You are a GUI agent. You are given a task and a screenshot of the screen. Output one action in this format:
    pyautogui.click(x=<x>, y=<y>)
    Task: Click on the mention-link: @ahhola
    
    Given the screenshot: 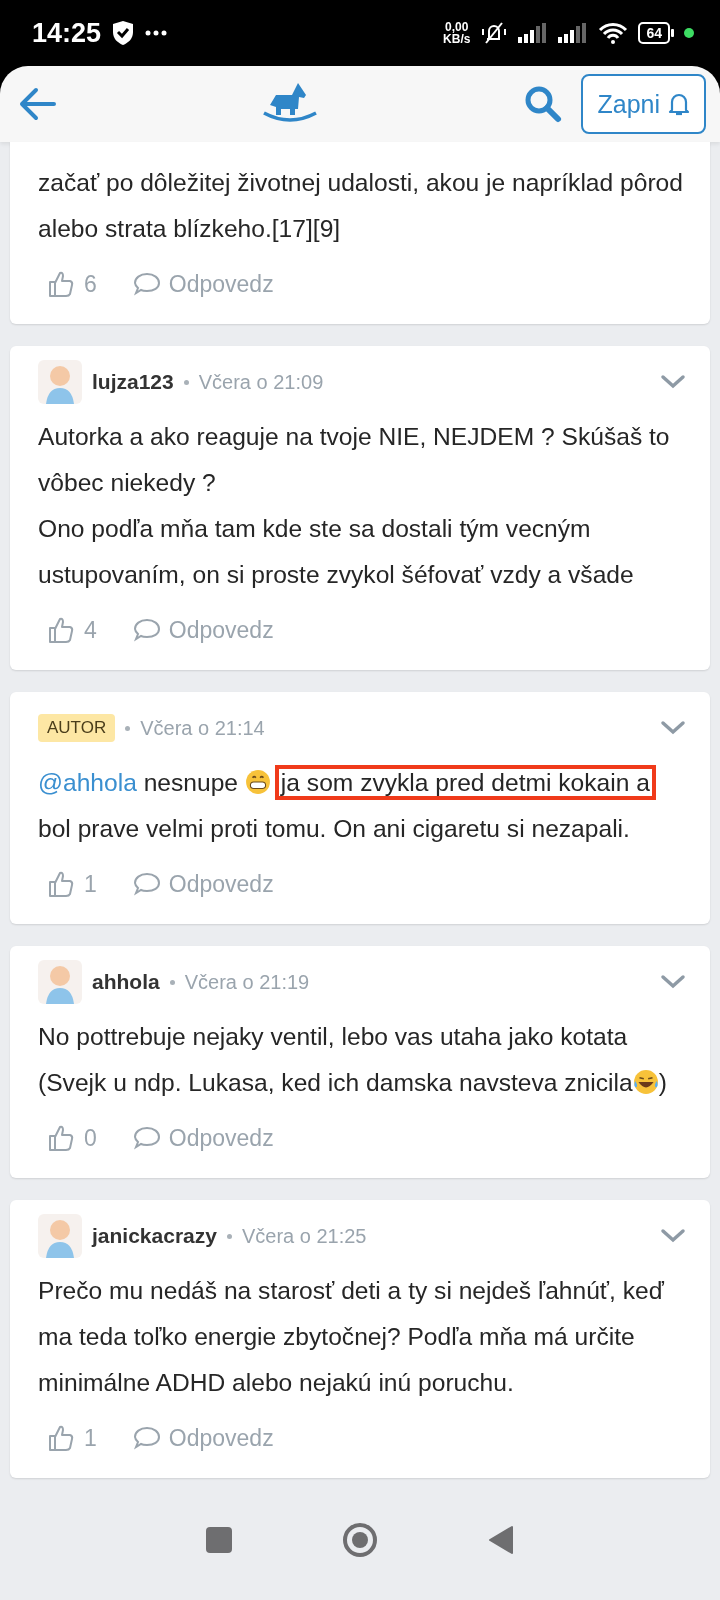 What is the action you would take?
    pyautogui.click(x=87, y=782)
    